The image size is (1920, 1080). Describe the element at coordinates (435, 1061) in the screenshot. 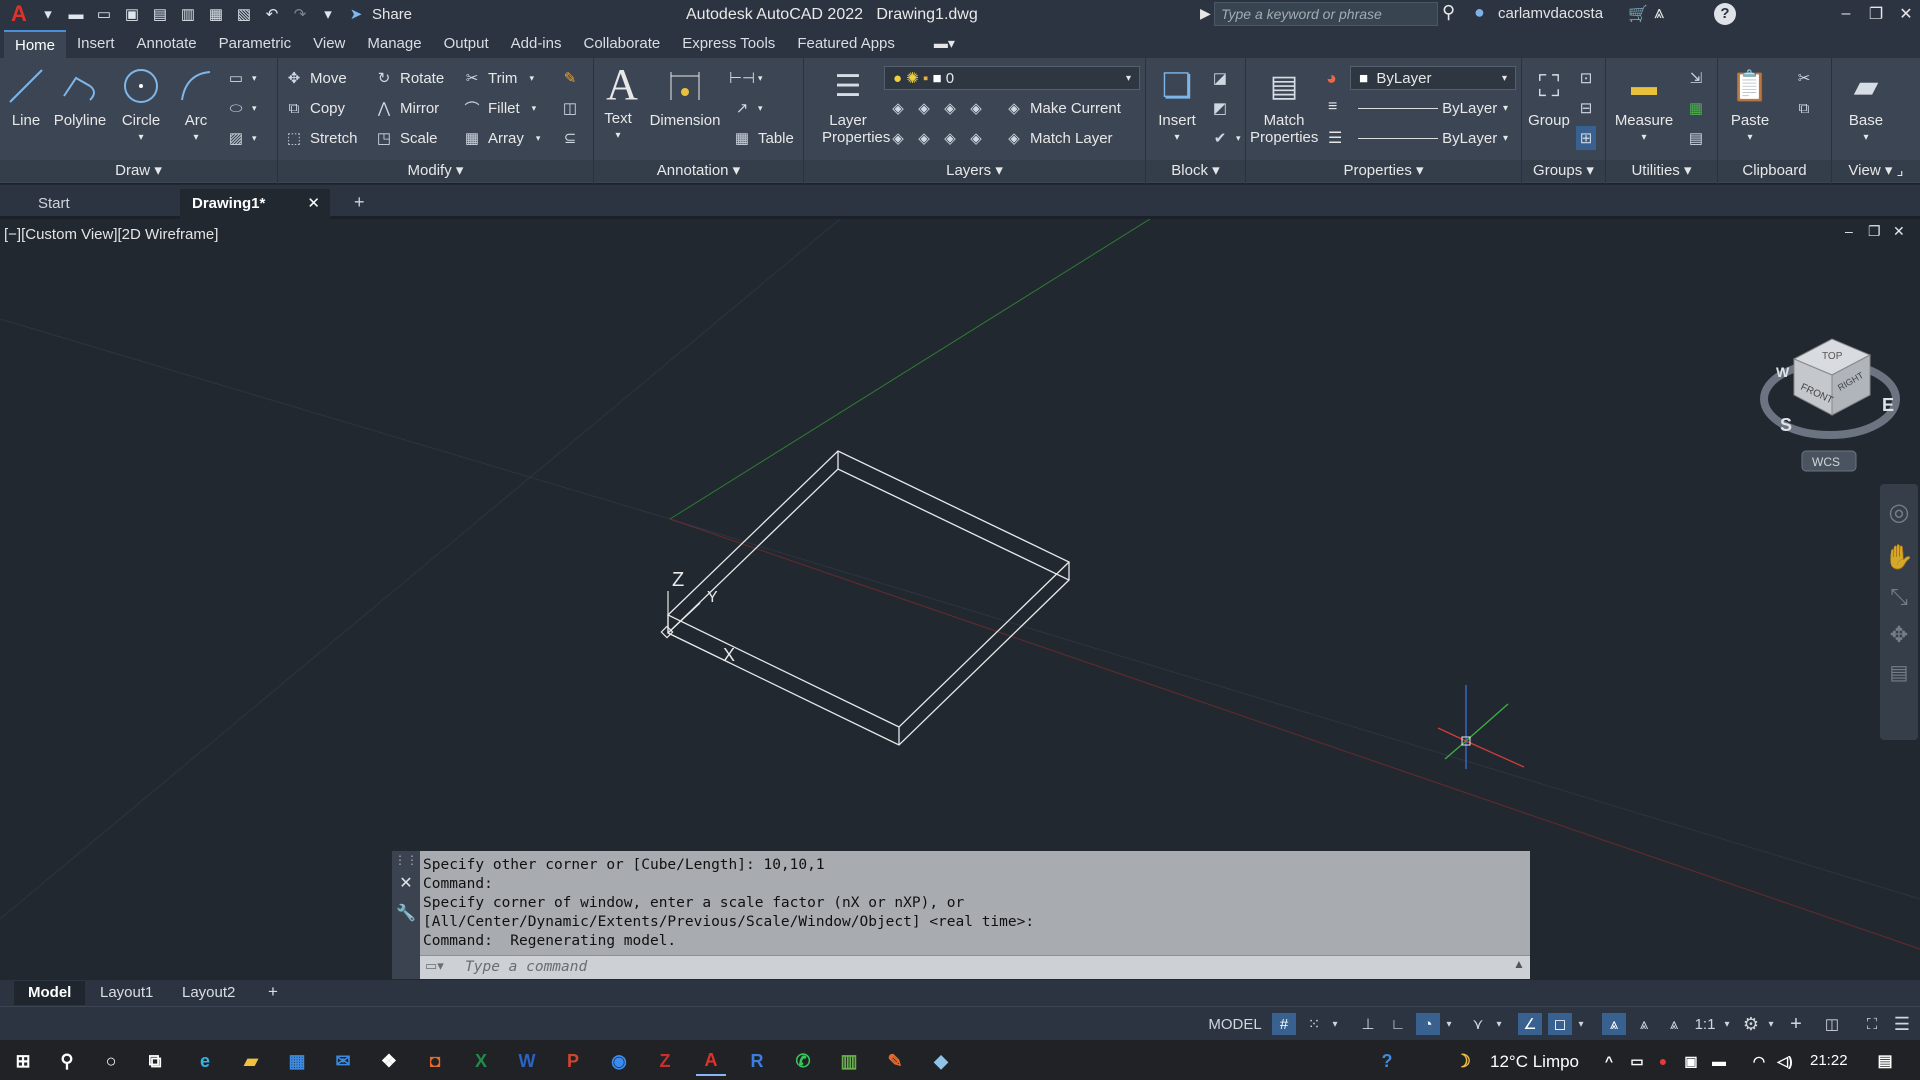

I see `office-icon: ◘` at that location.